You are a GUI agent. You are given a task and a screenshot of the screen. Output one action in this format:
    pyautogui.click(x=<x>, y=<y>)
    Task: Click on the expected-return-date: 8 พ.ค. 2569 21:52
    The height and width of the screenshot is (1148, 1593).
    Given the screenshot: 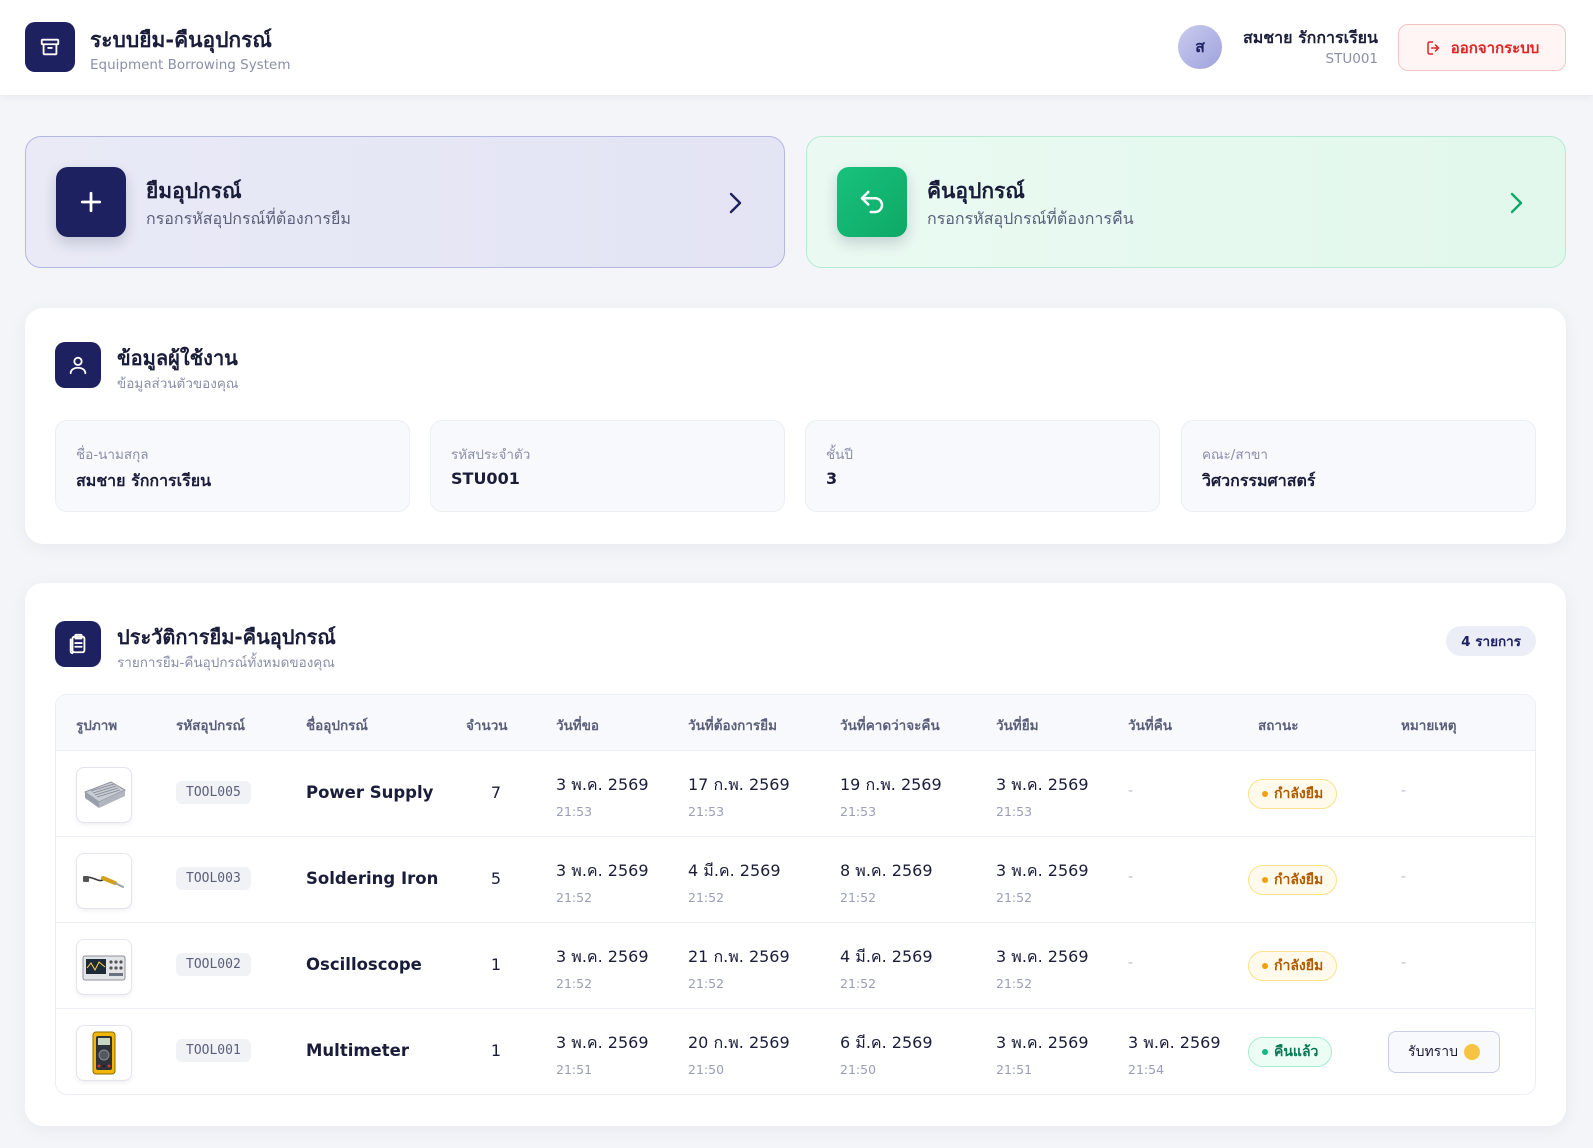 What is the action you would take?
    pyautogui.click(x=886, y=883)
    